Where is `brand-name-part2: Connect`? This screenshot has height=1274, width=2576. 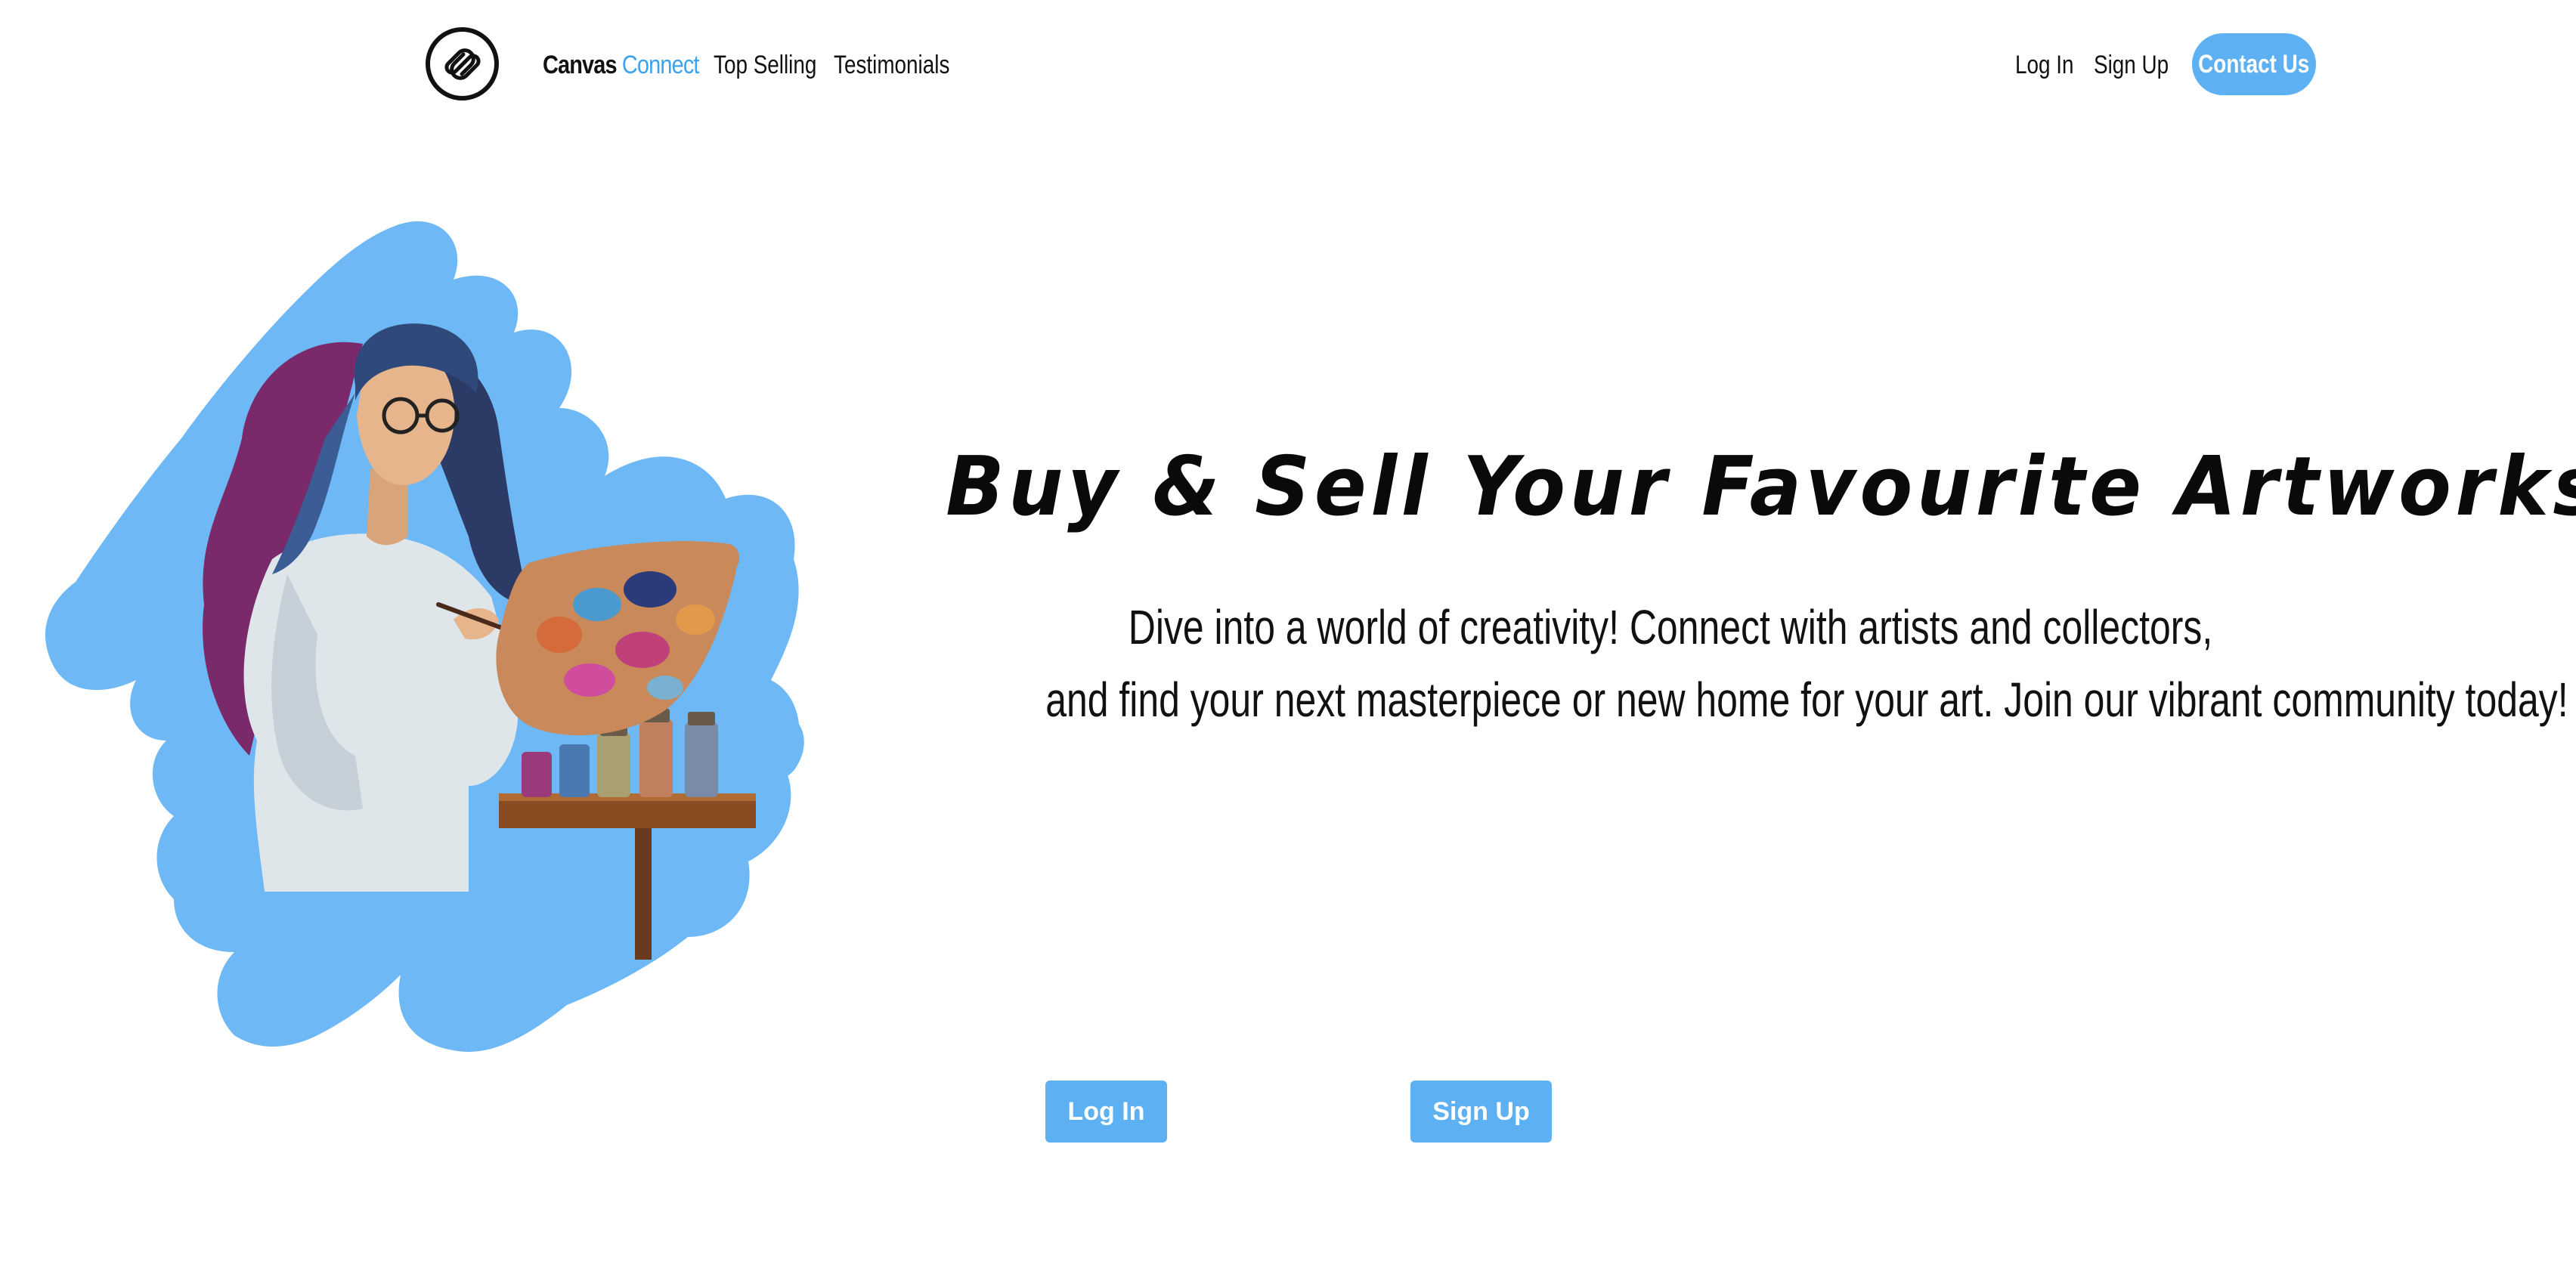 brand-name-part2: Connect is located at coordinates (660, 65).